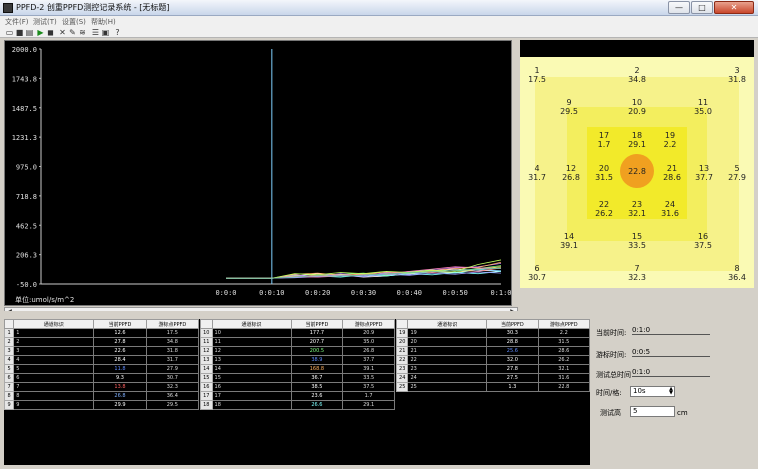 This screenshot has width=758, height=469. What do you see at coordinates (206, 333) in the screenshot?
I see `row-number: 10` at bounding box center [206, 333].